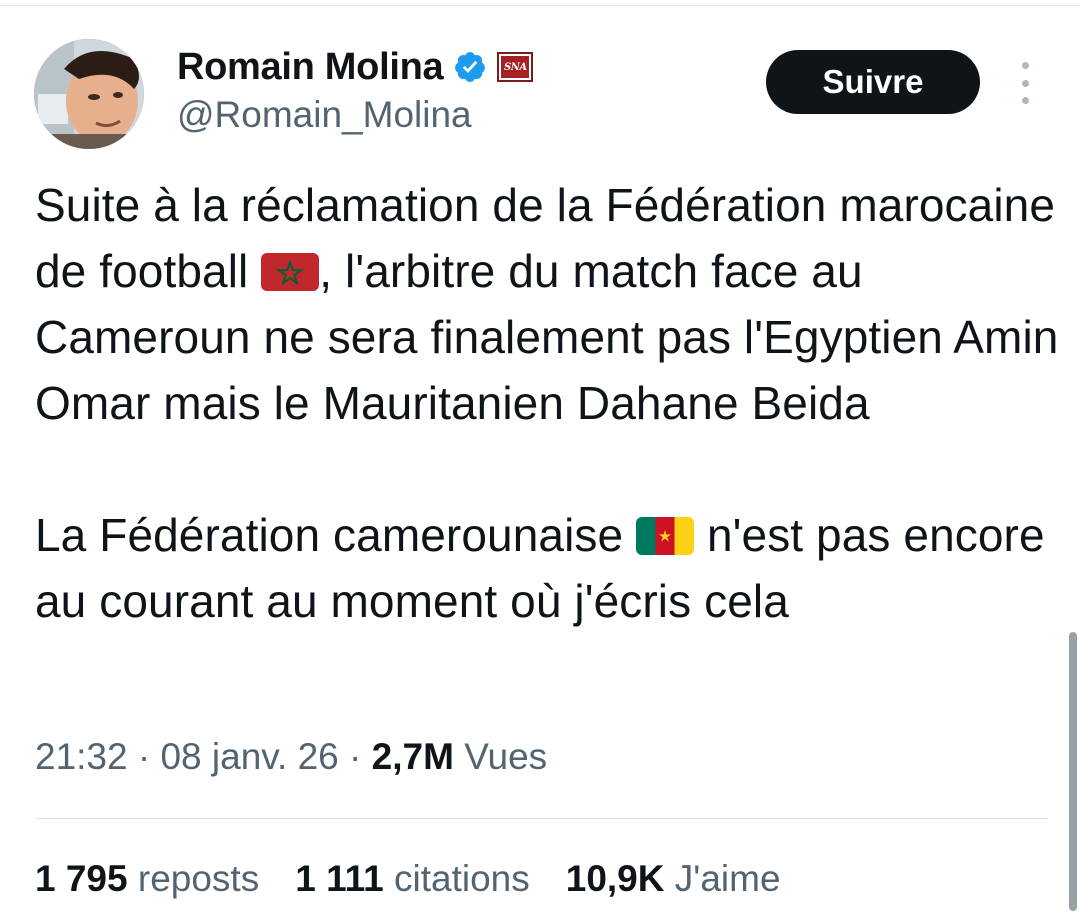  Describe the element at coordinates (324, 115) in the screenshot. I see `author-handle: @Romain_Molina` at that location.